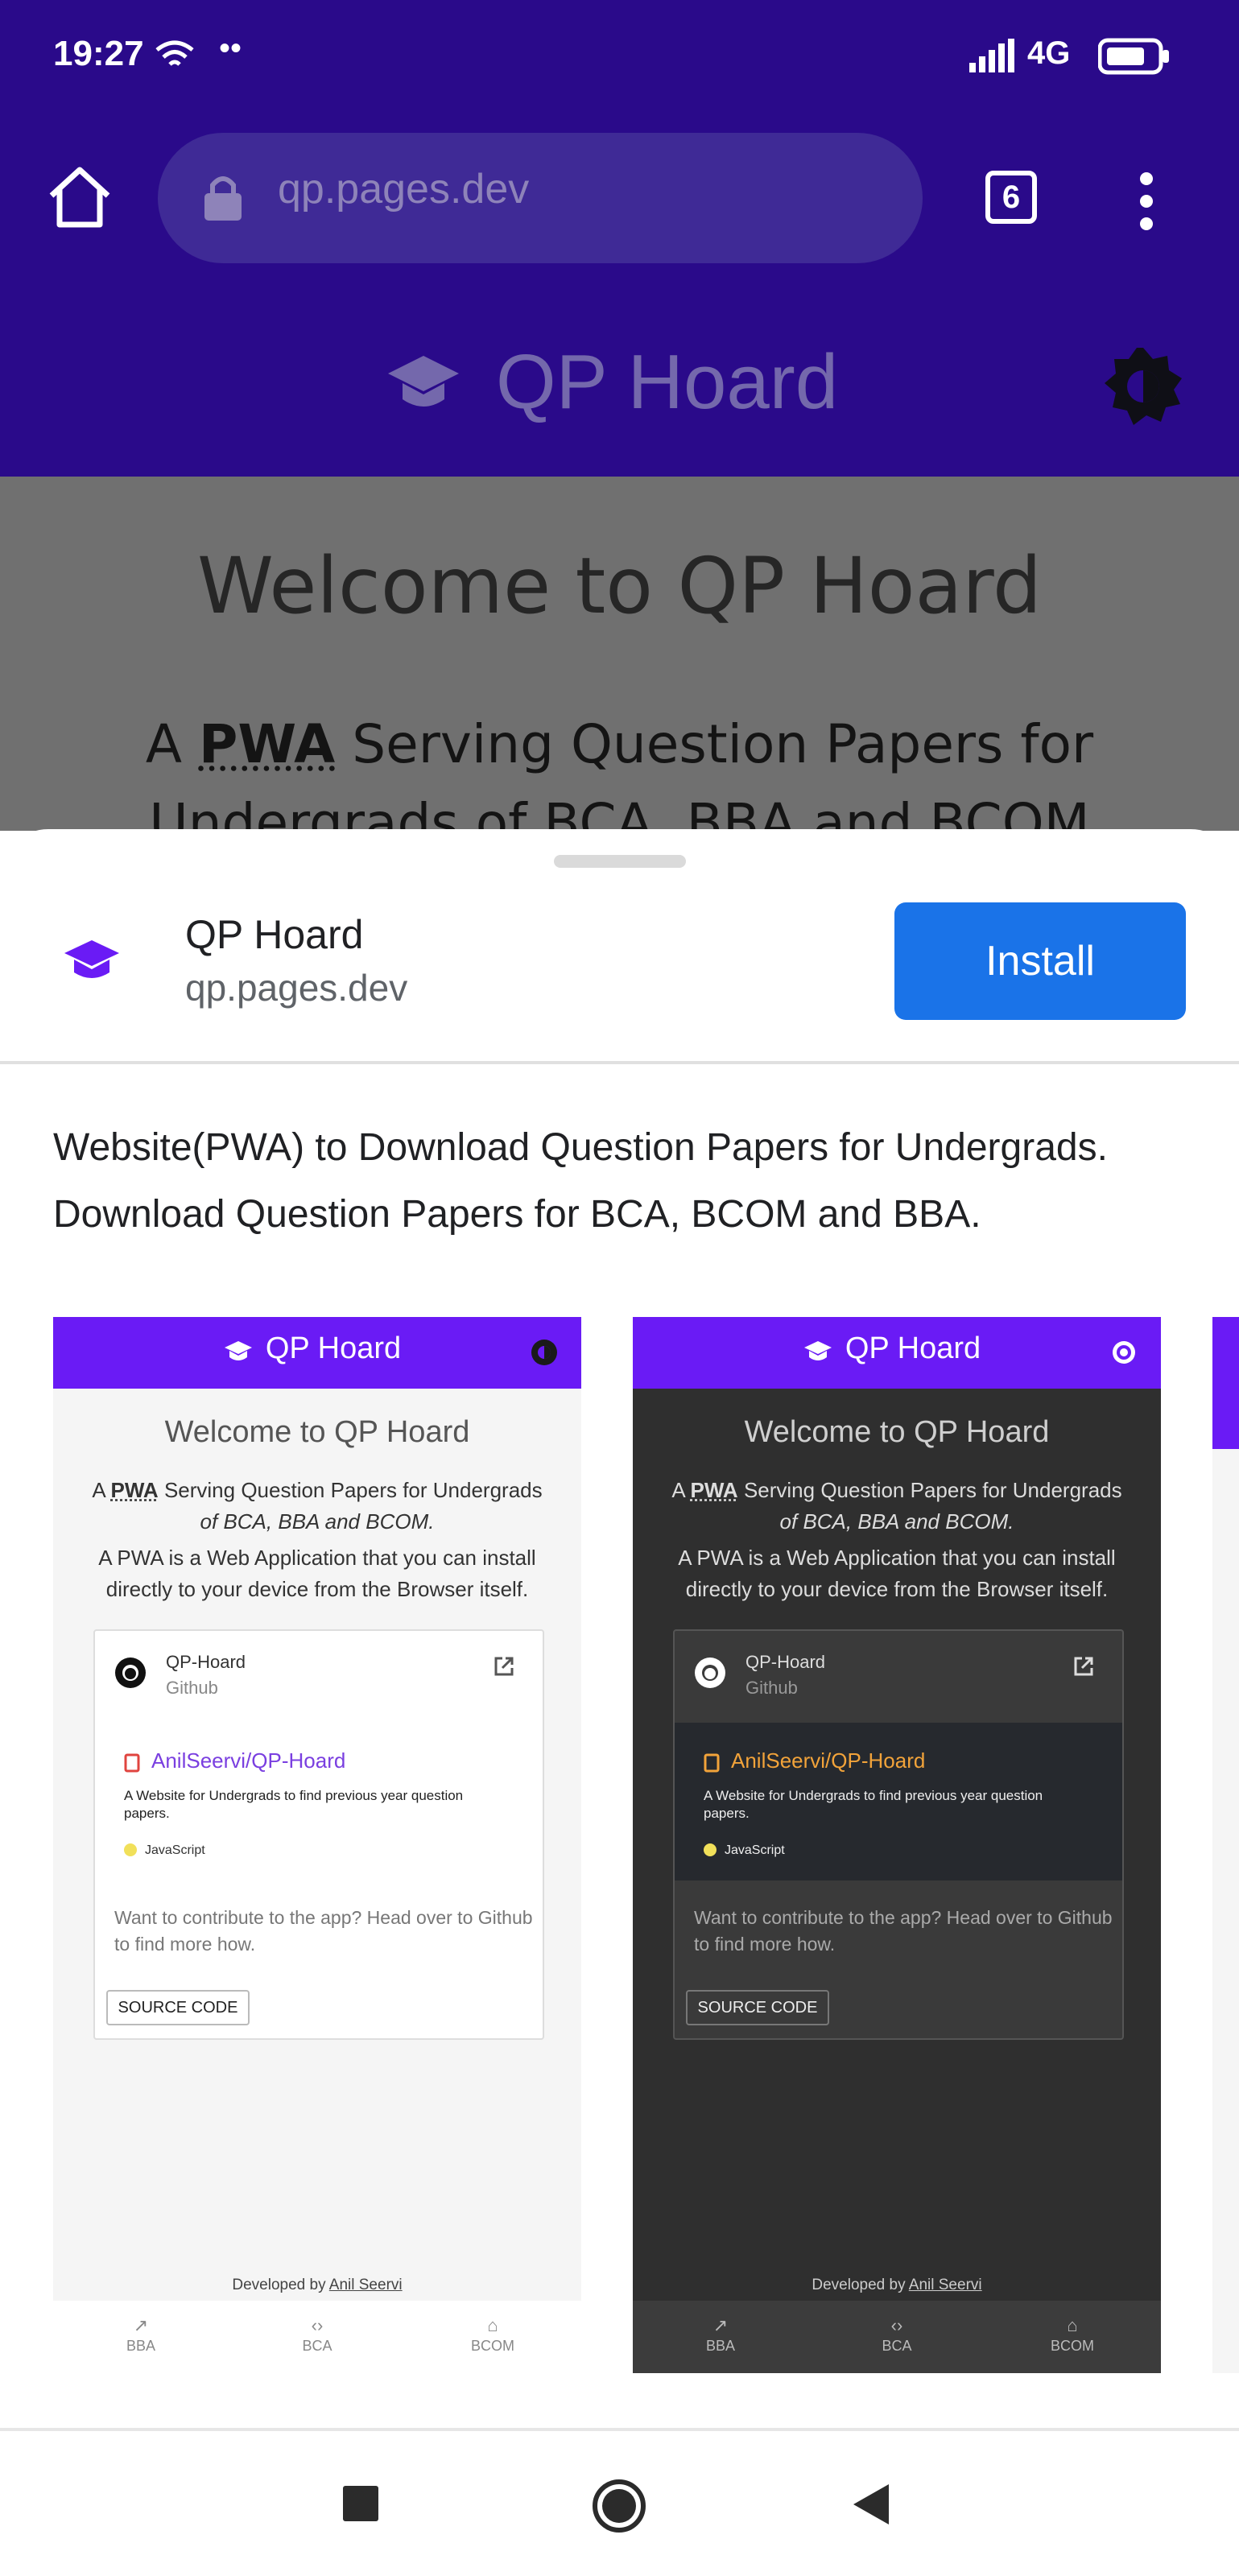  I want to click on divider, so click(619, 1062).